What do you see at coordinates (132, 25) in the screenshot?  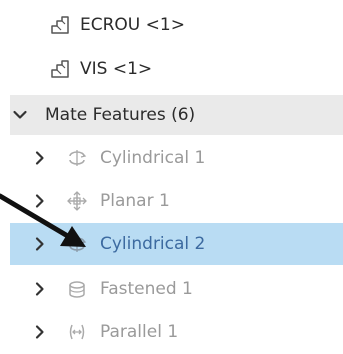 I see `tree-item-label: ECROU <1>` at bounding box center [132, 25].